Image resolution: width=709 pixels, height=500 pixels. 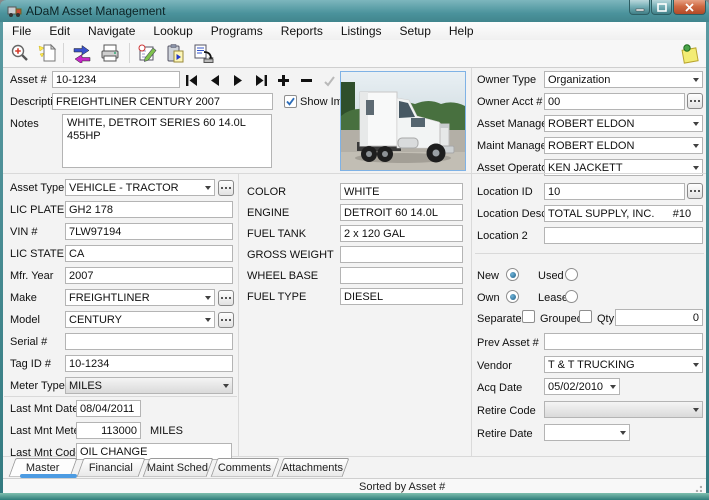 I want to click on make-lookup-button, so click(x=226, y=298).